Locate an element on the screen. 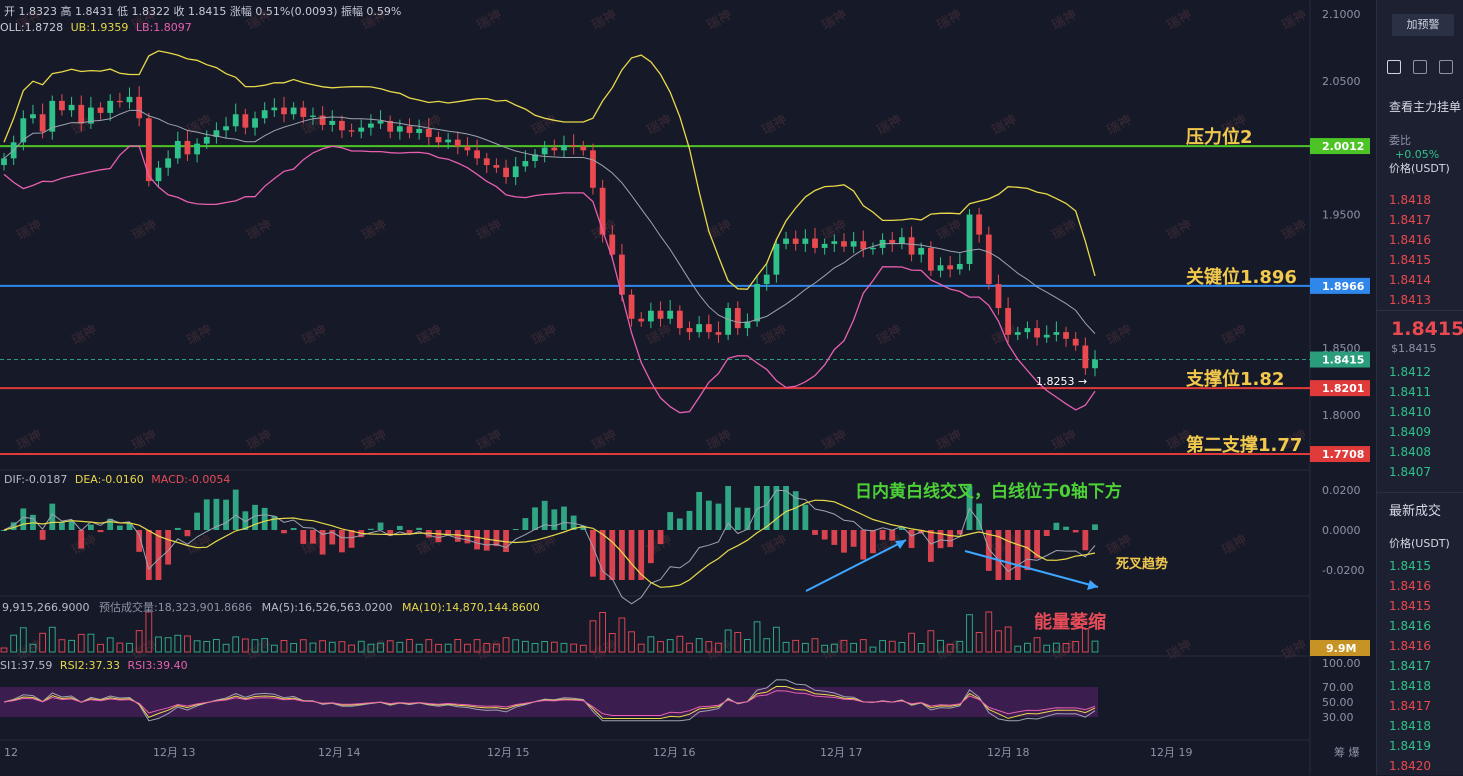  support-level-label: 支撑位1.82 is located at coordinates (1234, 379).